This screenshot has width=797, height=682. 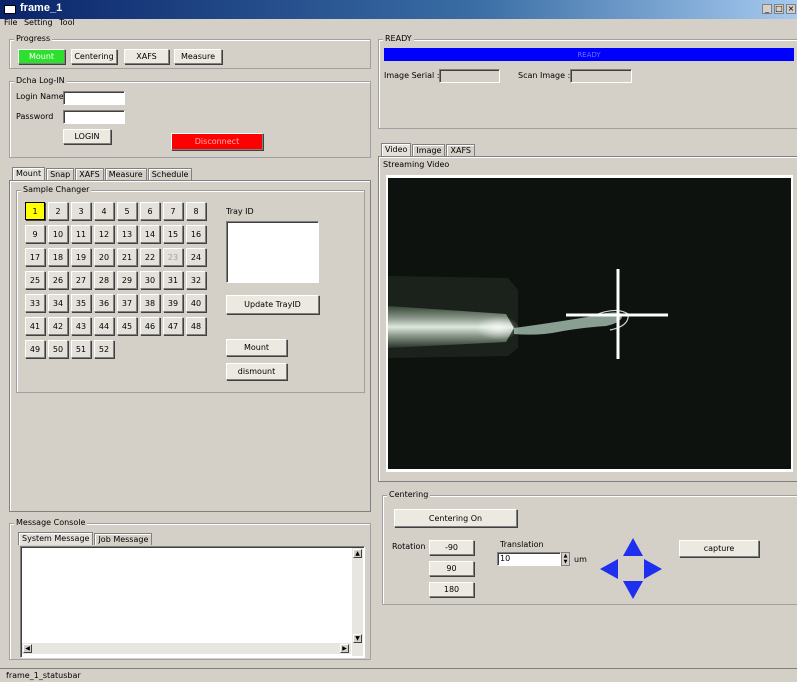 What do you see at coordinates (35, 303) in the screenshot?
I see `sample-cell-33: 33` at bounding box center [35, 303].